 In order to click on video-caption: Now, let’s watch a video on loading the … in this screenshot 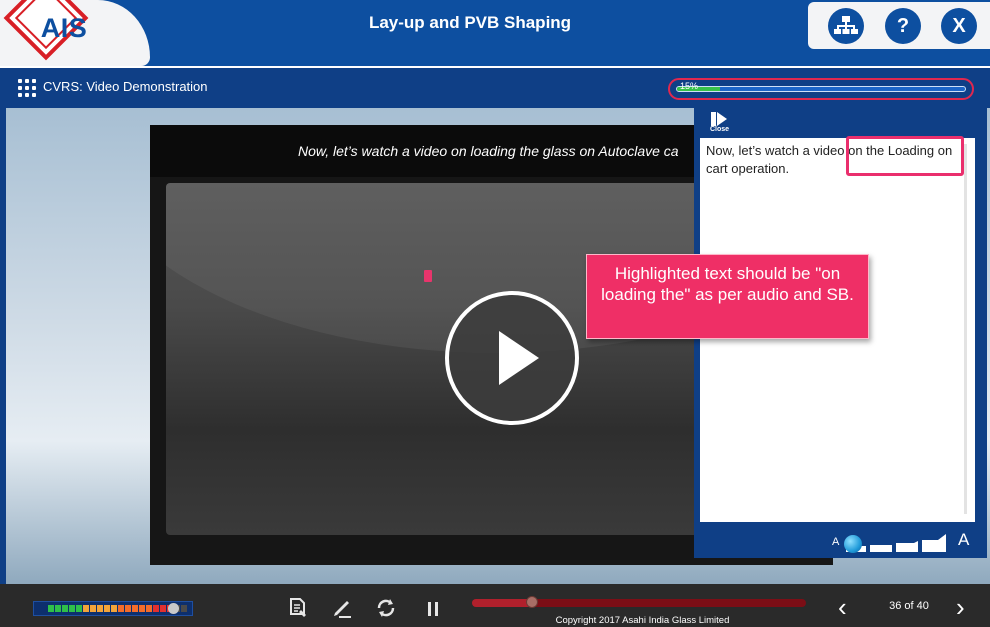, I will do `click(488, 151)`.